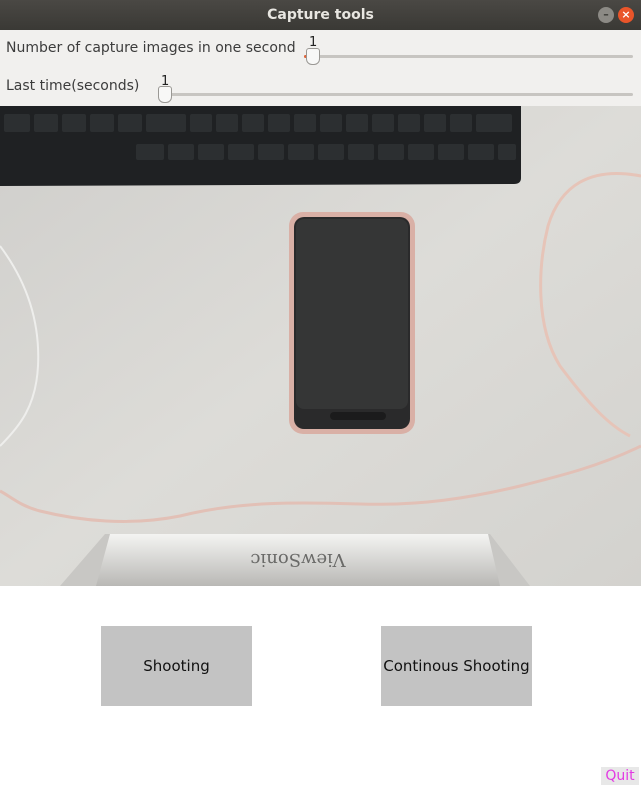  What do you see at coordinates (456, 666) in the screenshot?
I see `continuous-shooting-button: Continous Shooting` at bounding box center [456, 666].